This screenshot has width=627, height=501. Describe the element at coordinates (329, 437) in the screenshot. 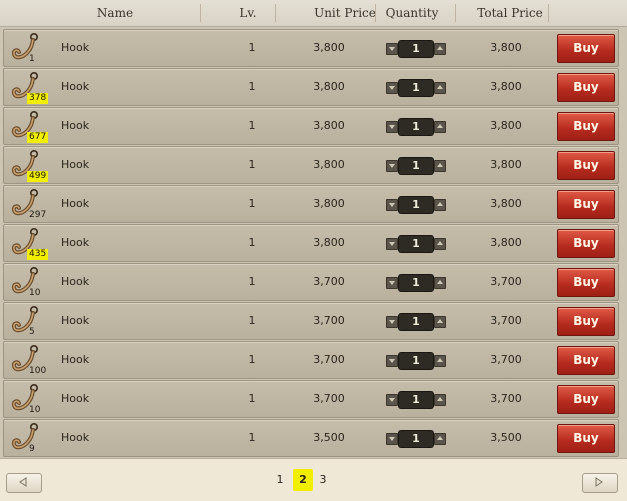

I see `unit-price: 3,500` at that location.